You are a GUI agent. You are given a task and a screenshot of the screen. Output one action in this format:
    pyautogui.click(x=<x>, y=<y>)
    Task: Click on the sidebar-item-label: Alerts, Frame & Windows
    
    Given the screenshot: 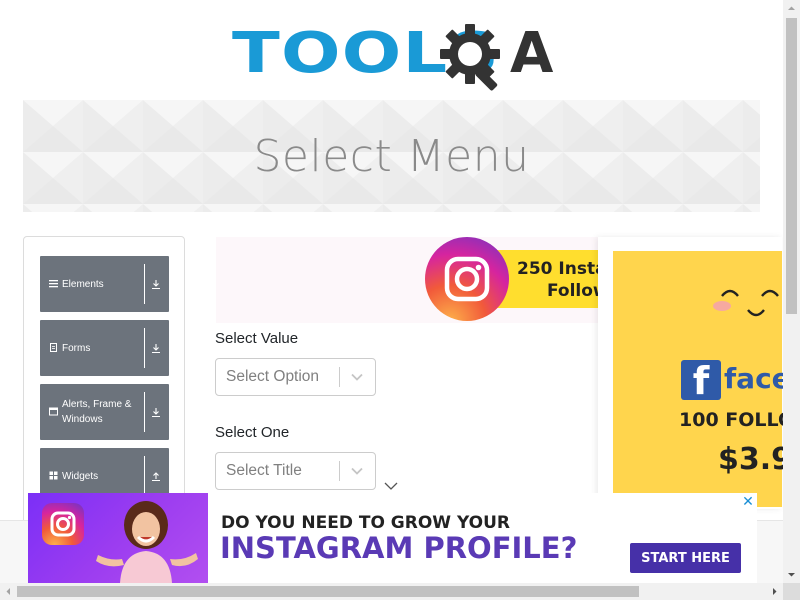 What is the action you would take?
    pyautogui.click(x=97, y=412)
    